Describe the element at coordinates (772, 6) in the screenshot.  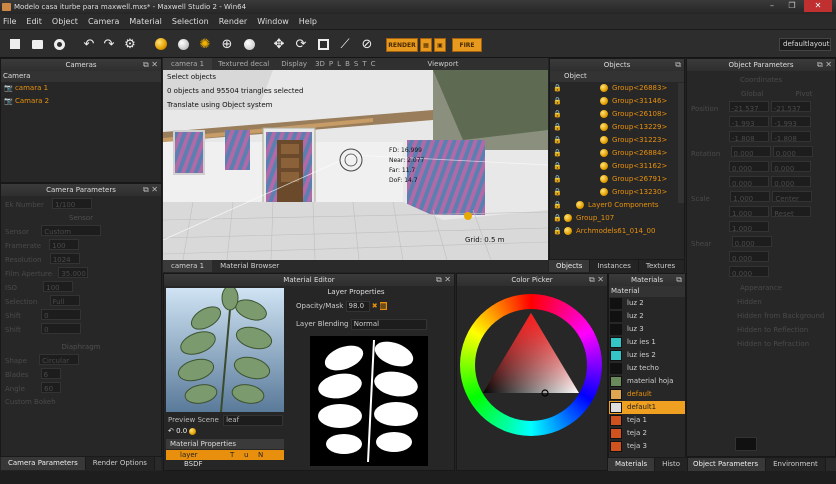
I see `minimize-button: –` at that location.